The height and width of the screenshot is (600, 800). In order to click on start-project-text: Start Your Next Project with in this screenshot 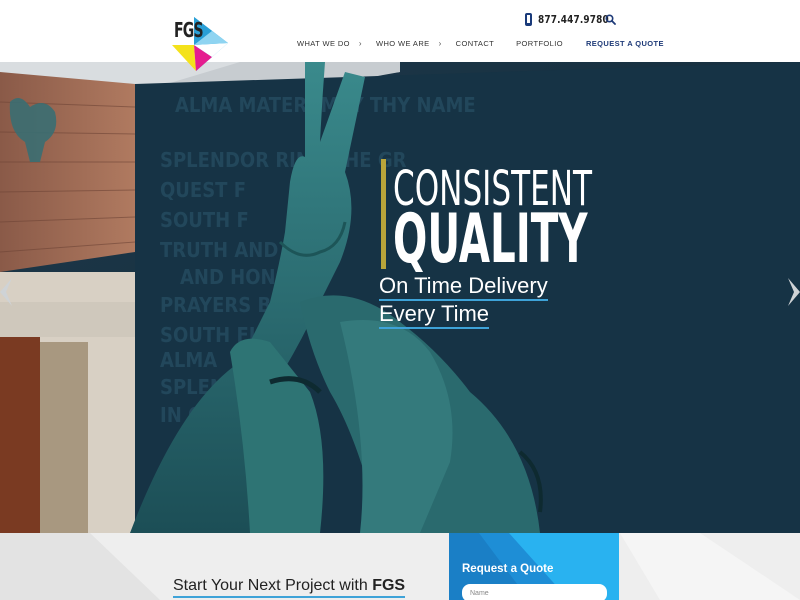, I will do `click(273, 585)`.